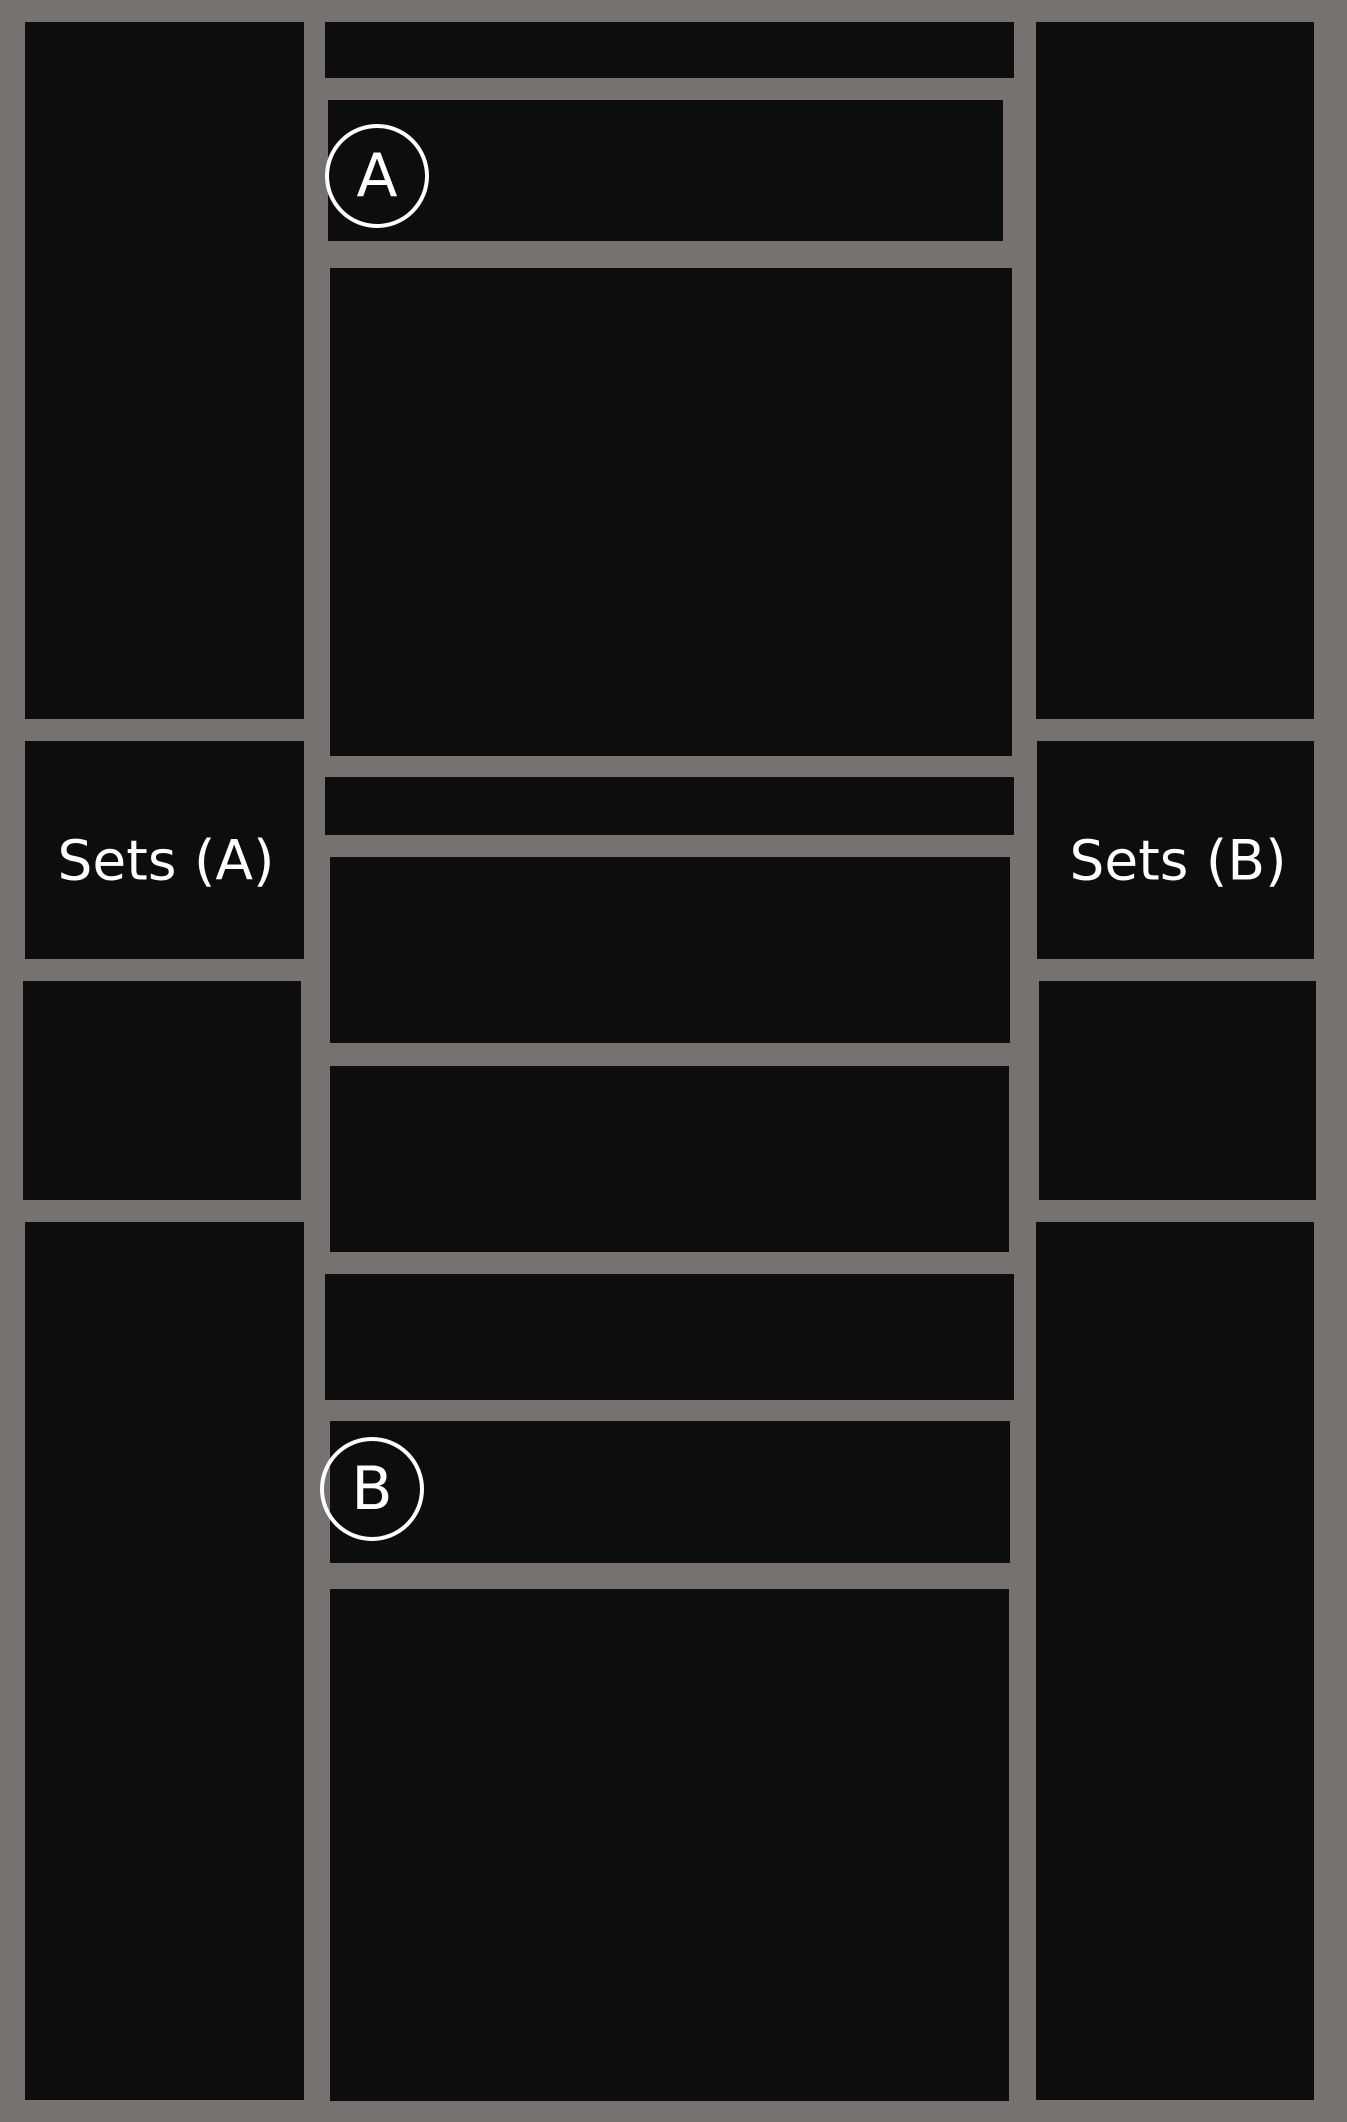  I want to click on center-marker-b-panel, so click(670, 1492).